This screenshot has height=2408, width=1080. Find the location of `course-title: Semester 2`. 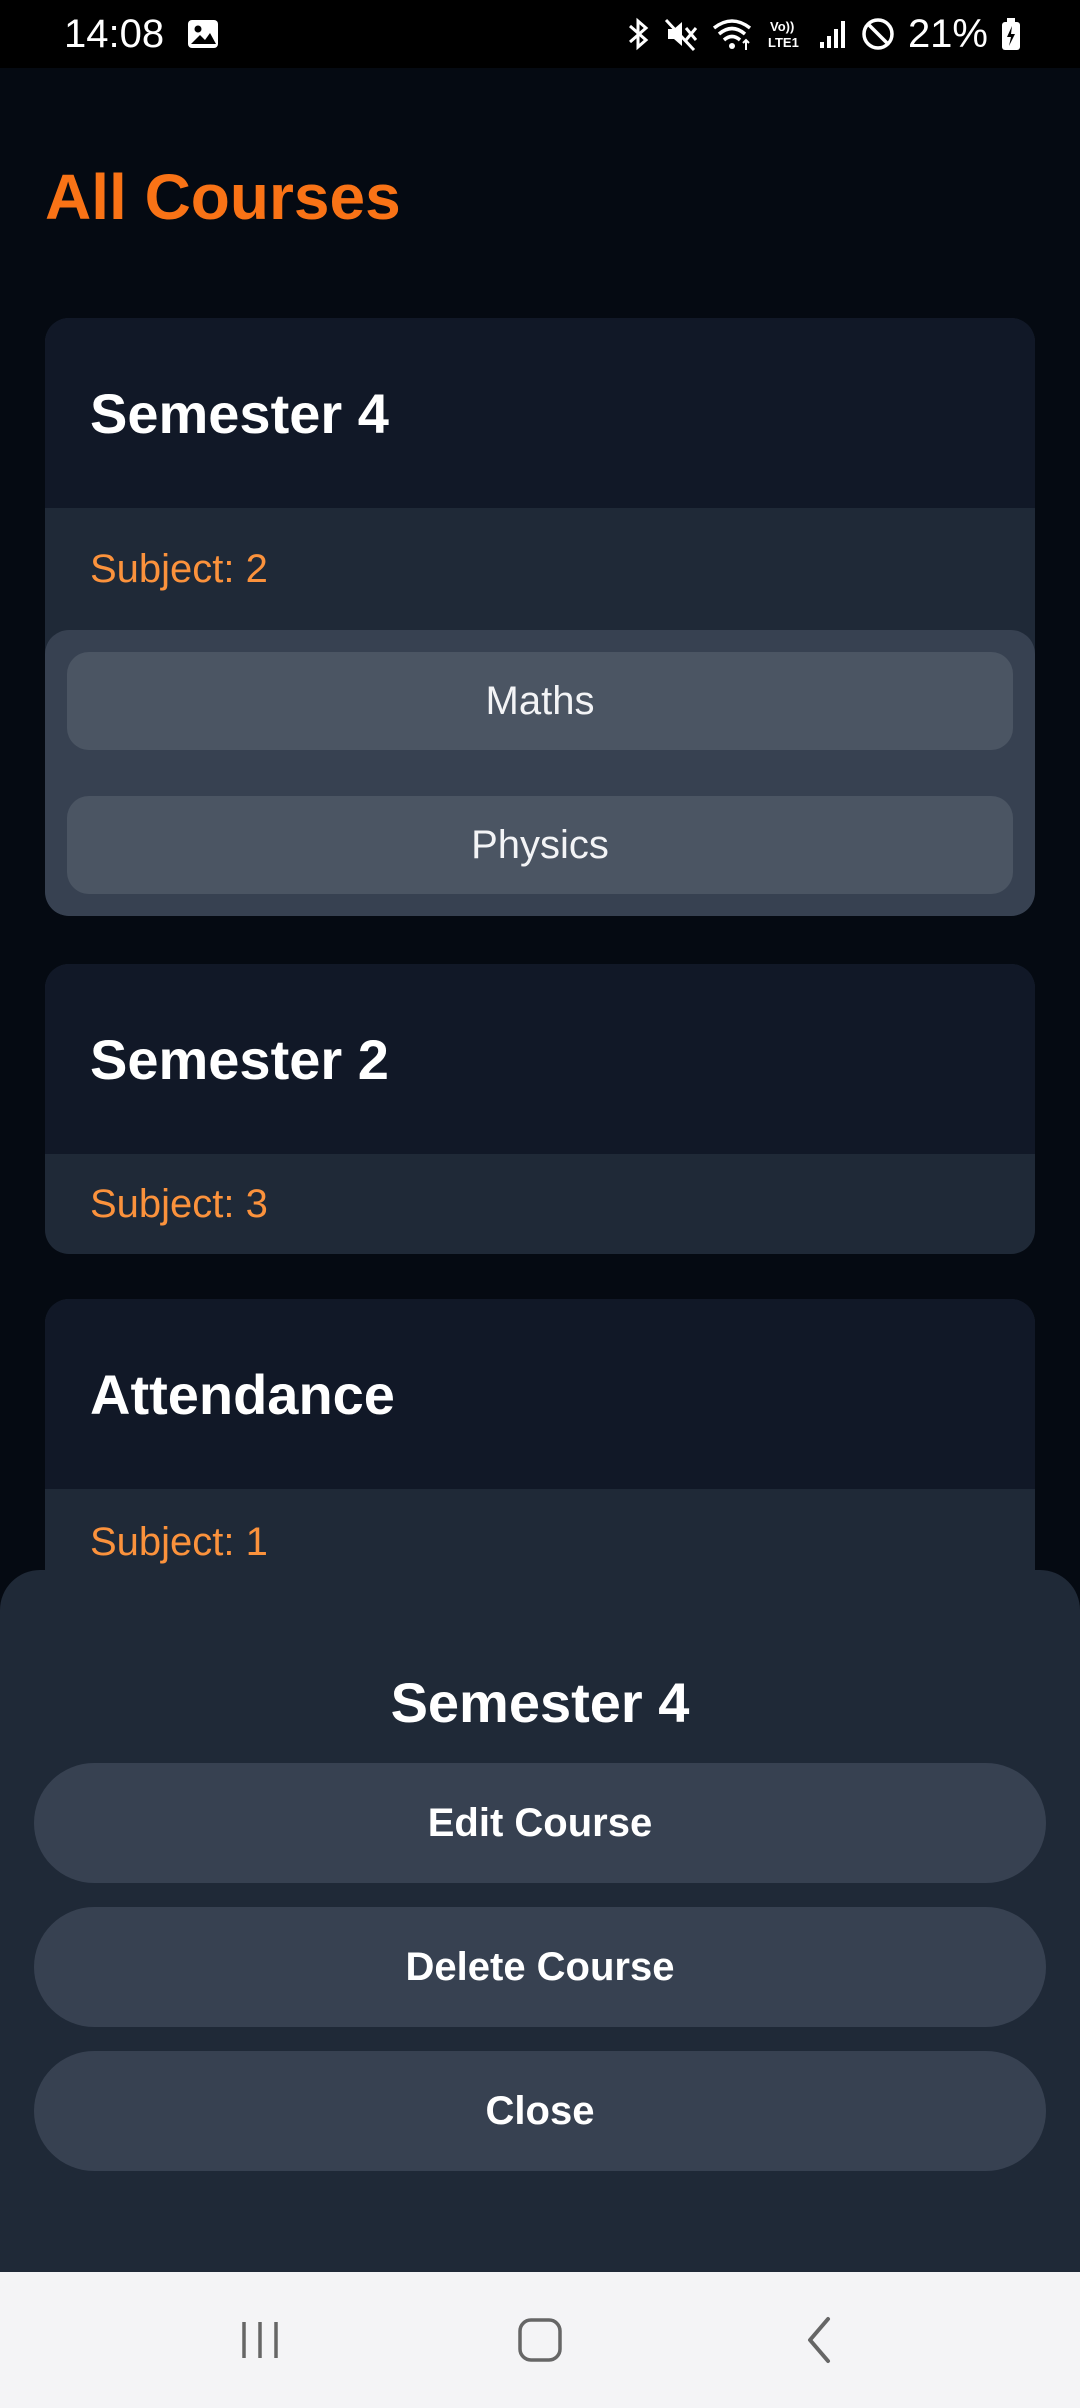

course-title: Semester 2 is located at coordinates (239, 1059).